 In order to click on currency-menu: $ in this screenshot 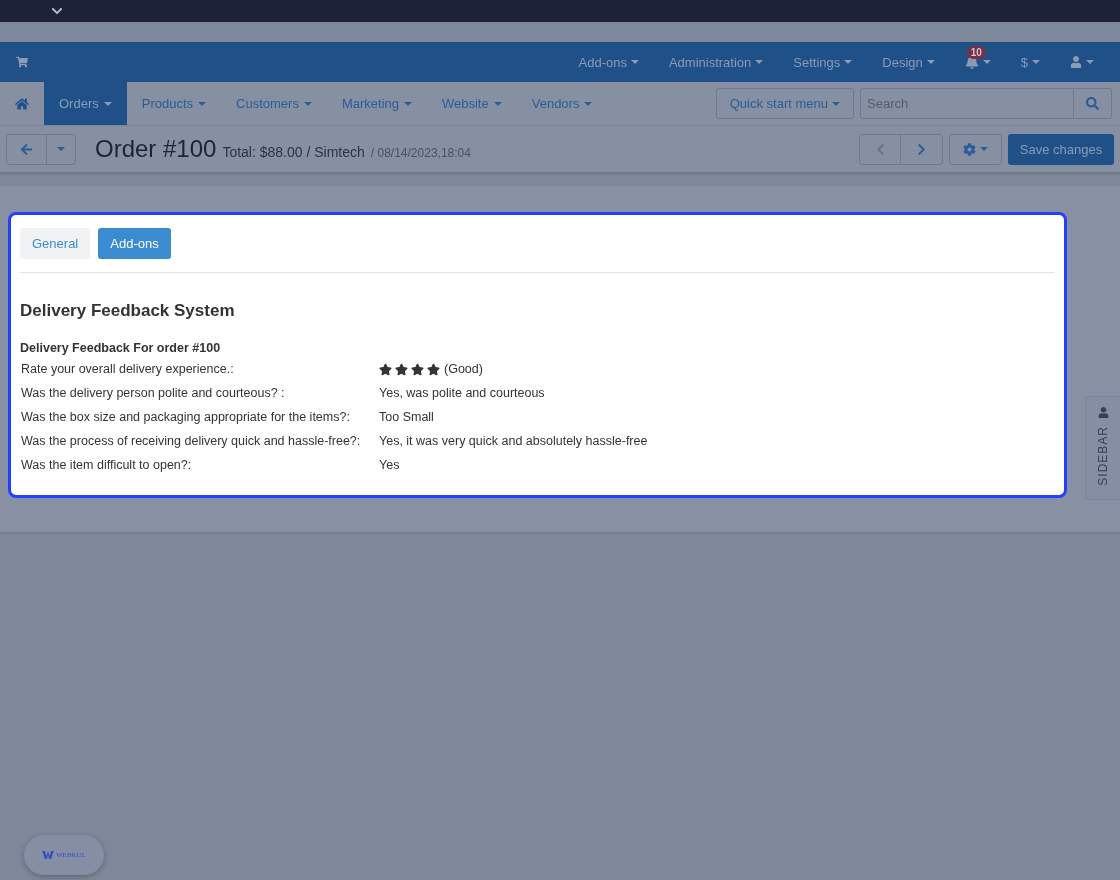, I will do `click(1030, 62)`.